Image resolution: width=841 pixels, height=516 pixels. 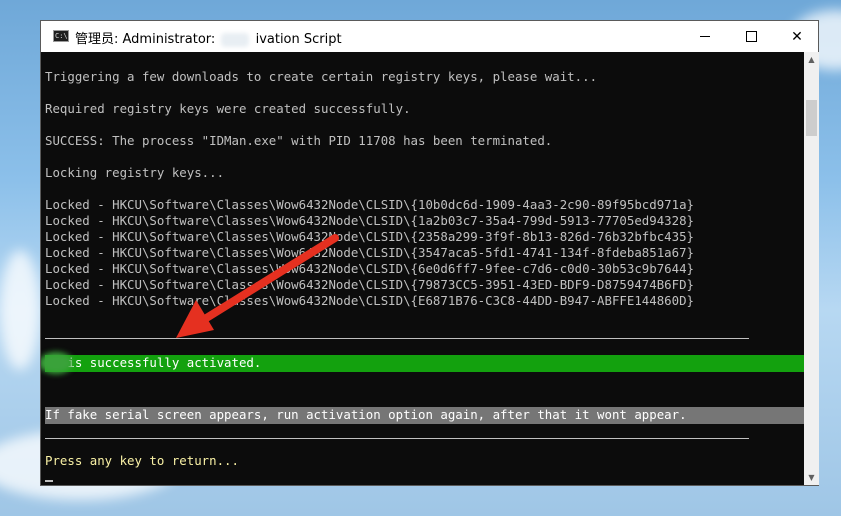 I want to click on maximize-button, so click(x=751, y=36).